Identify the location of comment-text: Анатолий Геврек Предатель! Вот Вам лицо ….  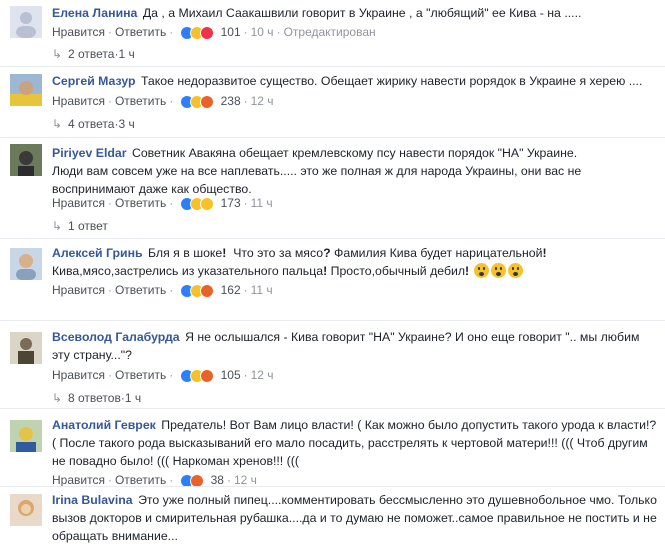
(354, 443).